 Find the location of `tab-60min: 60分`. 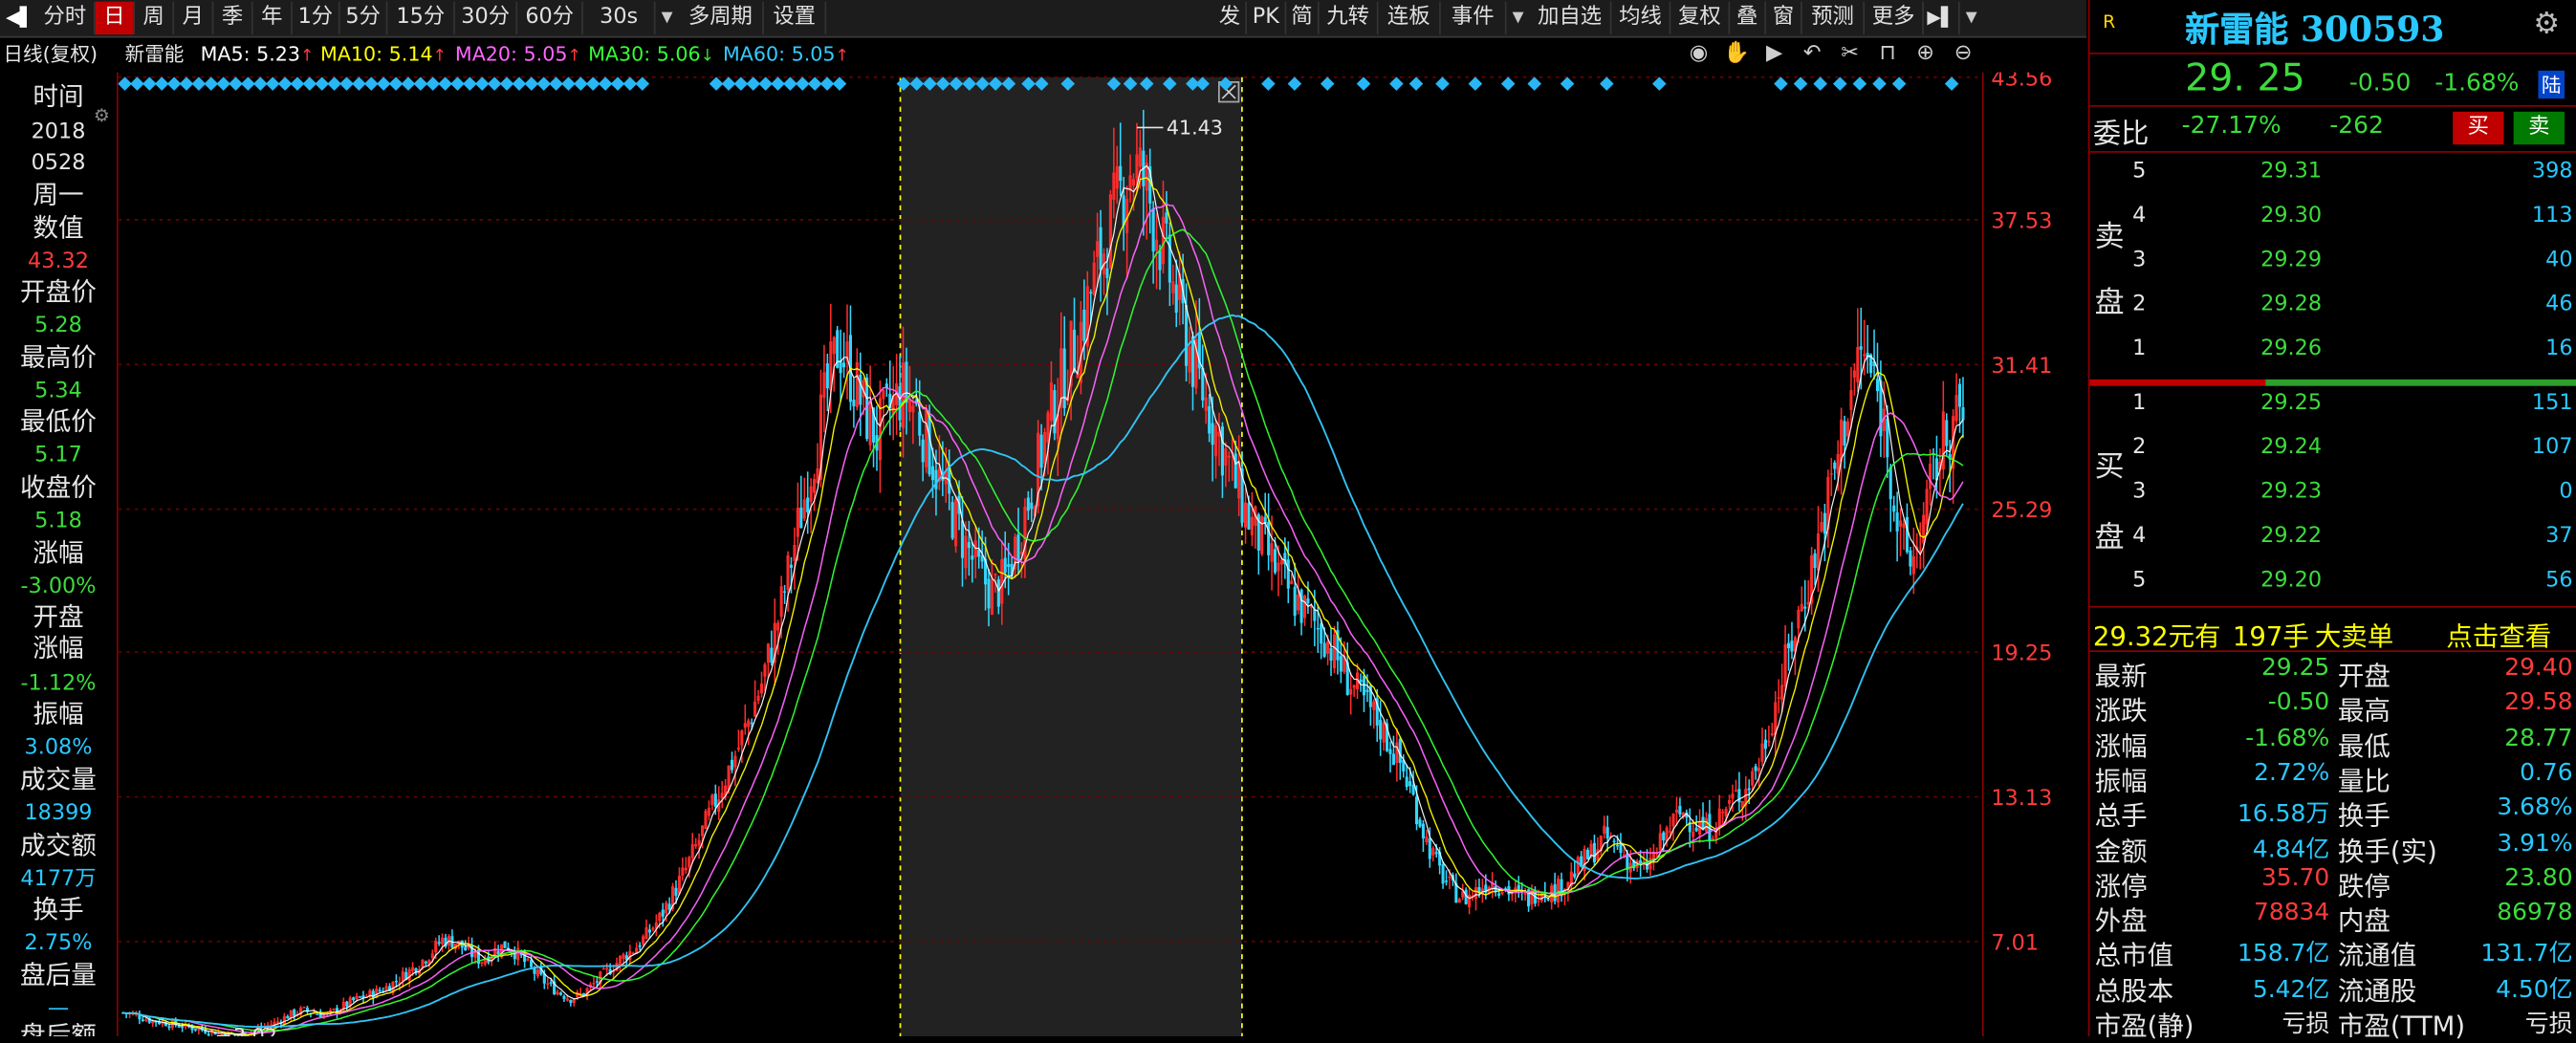

tab-60min: 60分 is located at coordinates (550, 18).